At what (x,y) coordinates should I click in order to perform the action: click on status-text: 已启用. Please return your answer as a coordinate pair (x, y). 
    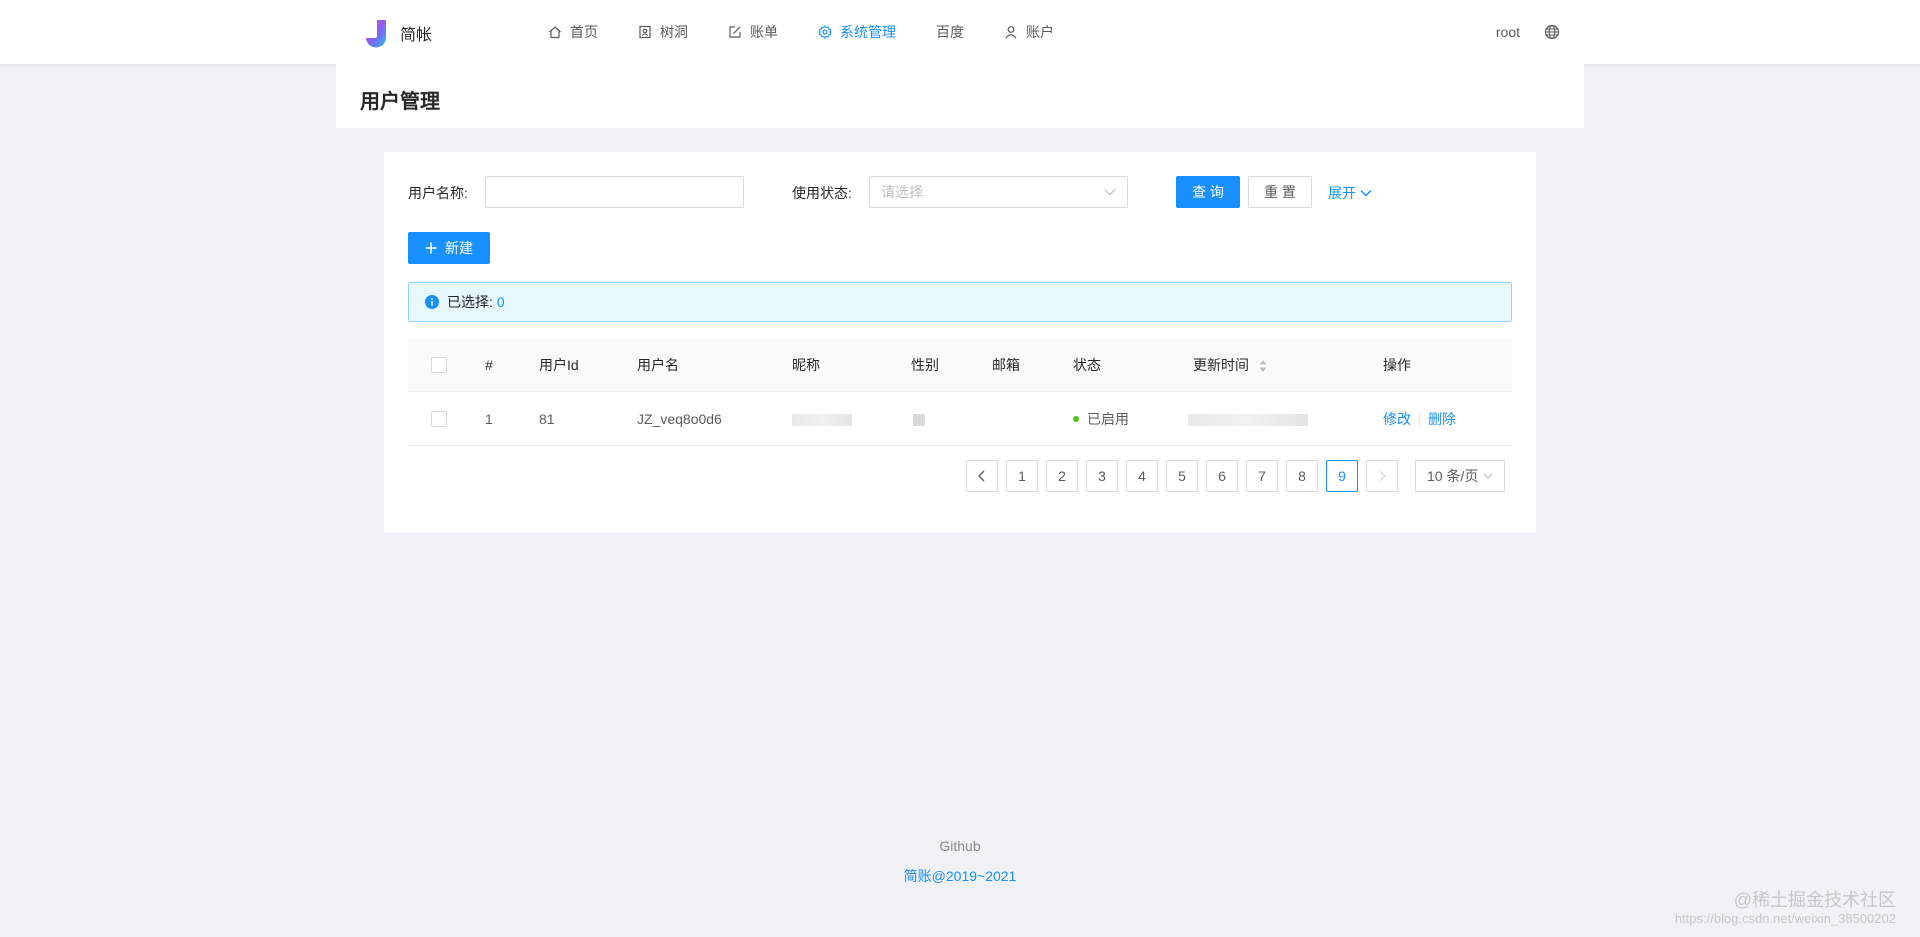
    Looking at the image, I should click on (1108, 419).